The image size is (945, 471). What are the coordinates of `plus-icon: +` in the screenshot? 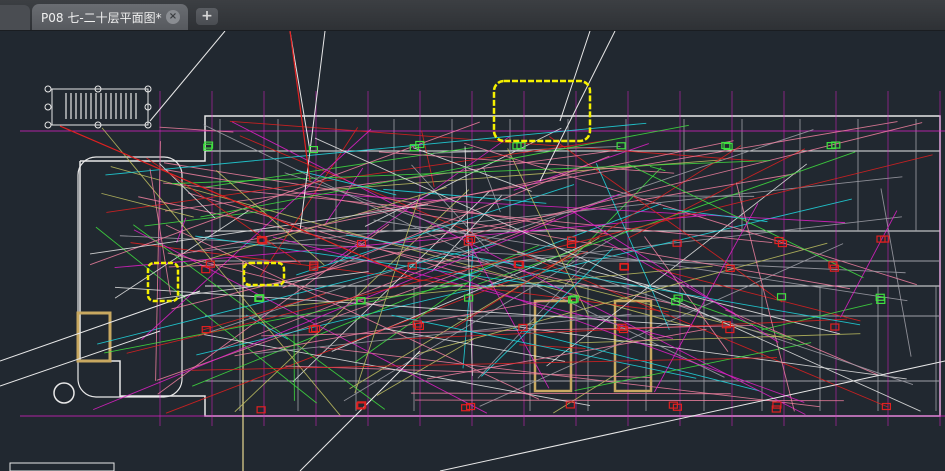 It's located at (207, 16).